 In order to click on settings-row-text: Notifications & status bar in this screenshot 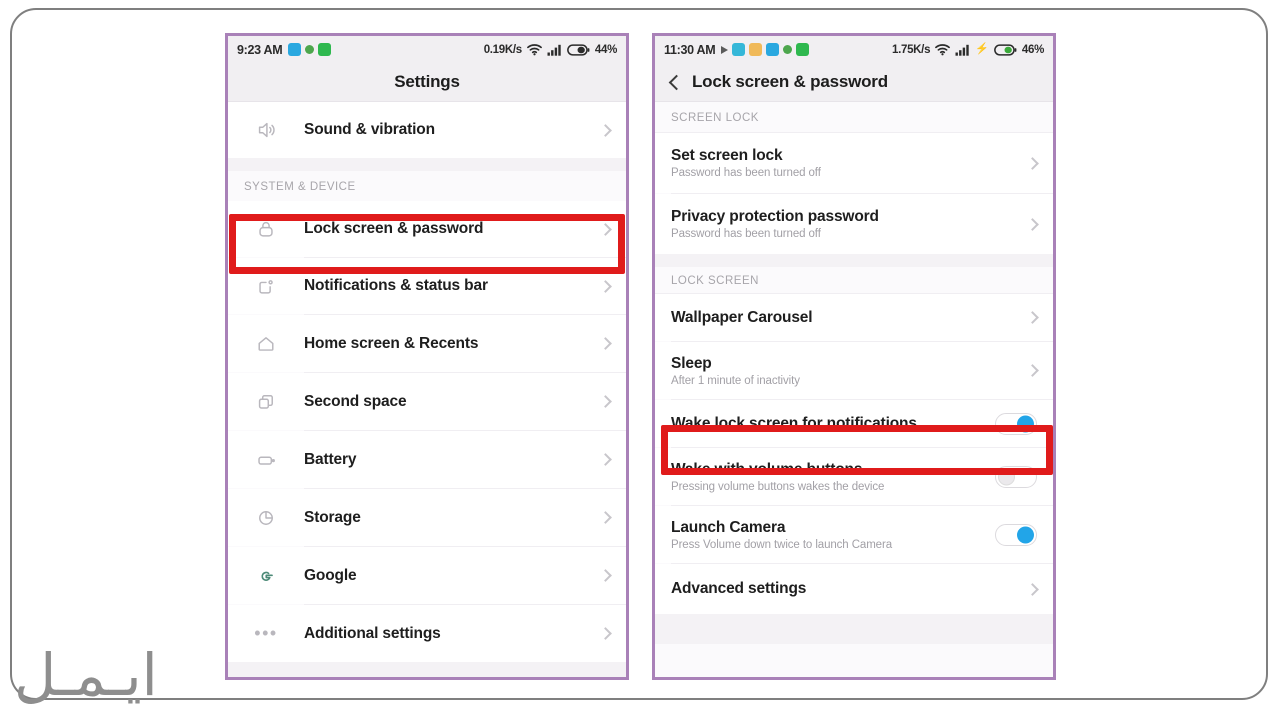, I will do `click(452, 286)`.